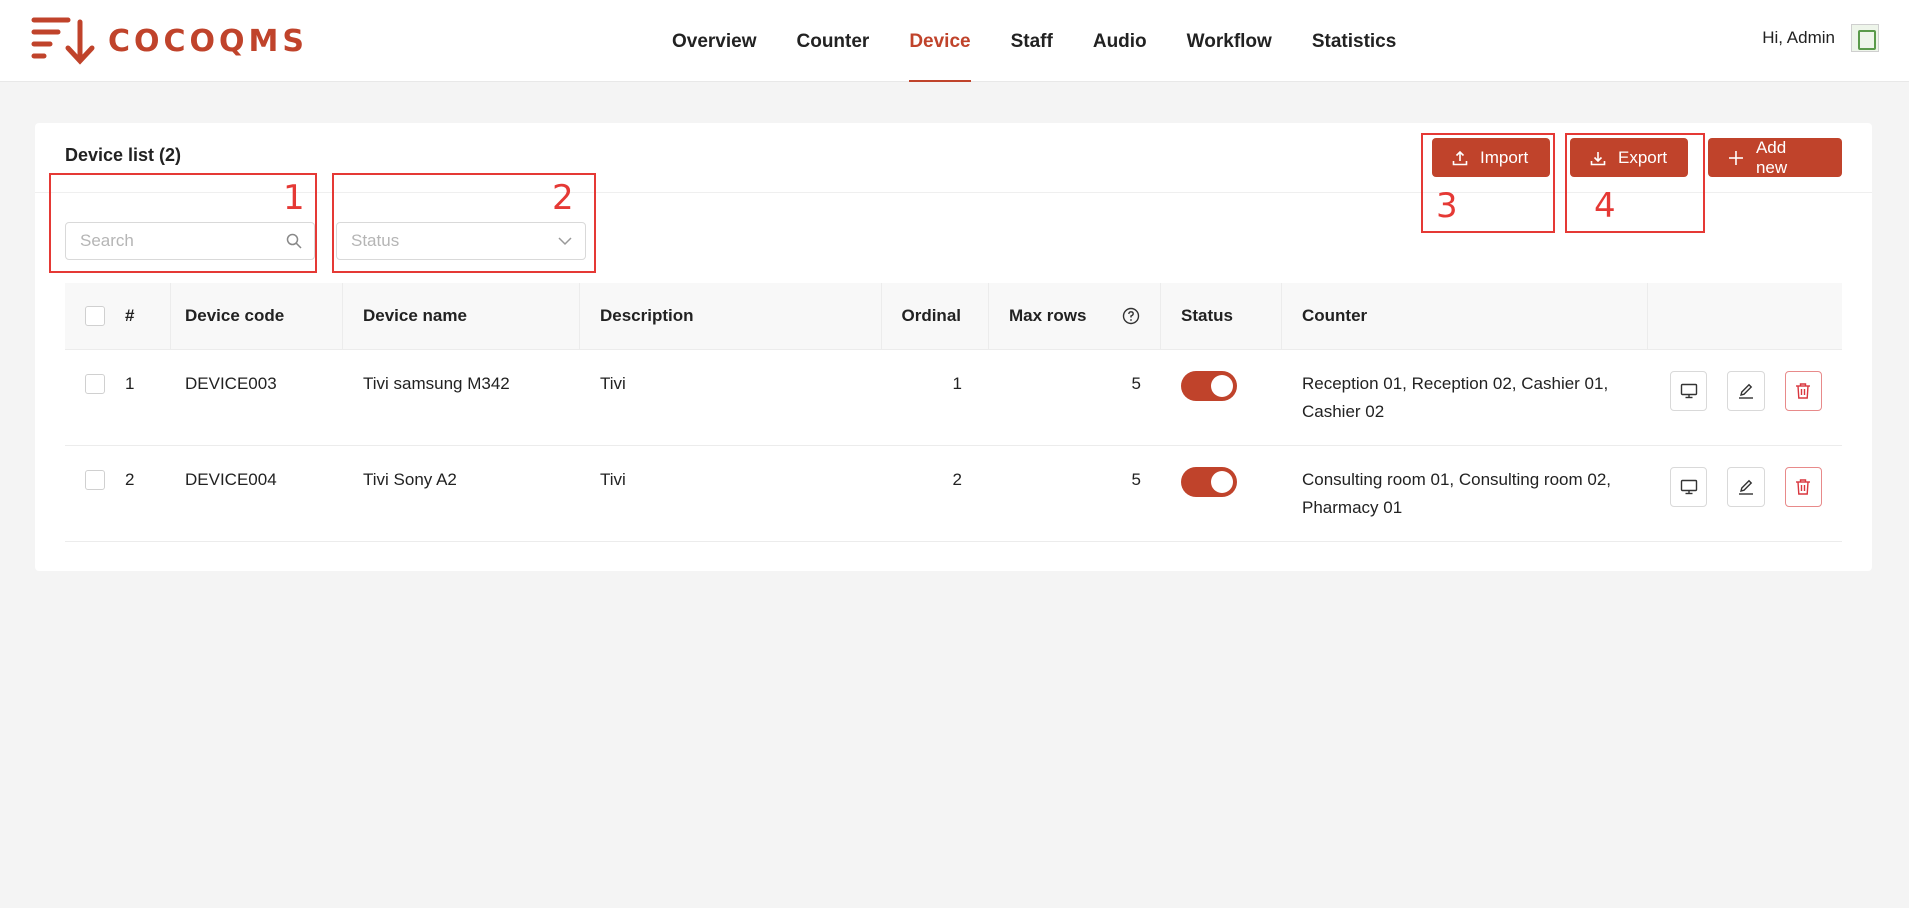  Describe the element at coordinates (1798, 37) in the screenshot. I see `user-greeting: Hi, Admin` at that location.